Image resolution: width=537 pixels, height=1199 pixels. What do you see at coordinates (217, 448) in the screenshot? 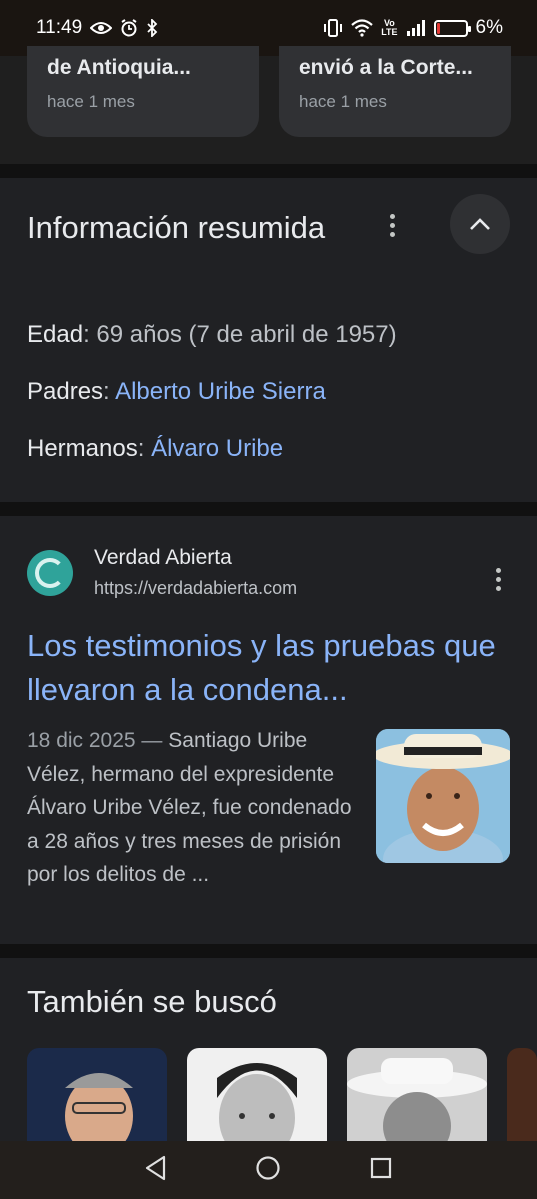
I see `info-link: Álvaro Uribe` at bounding box center [217, 448].